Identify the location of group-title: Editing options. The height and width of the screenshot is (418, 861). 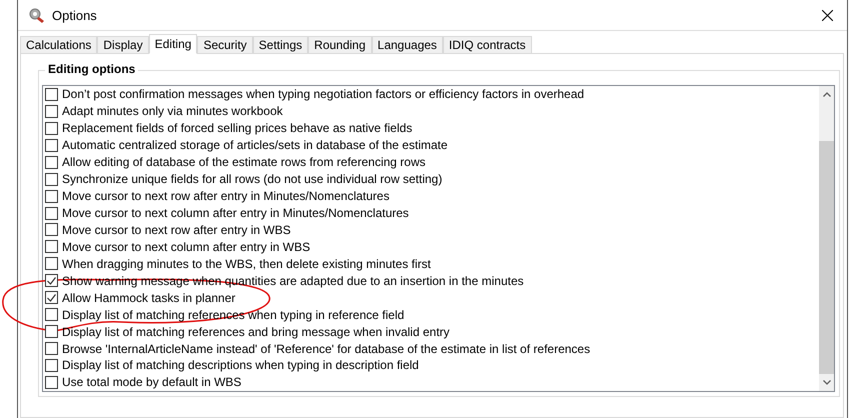
(91, 69).